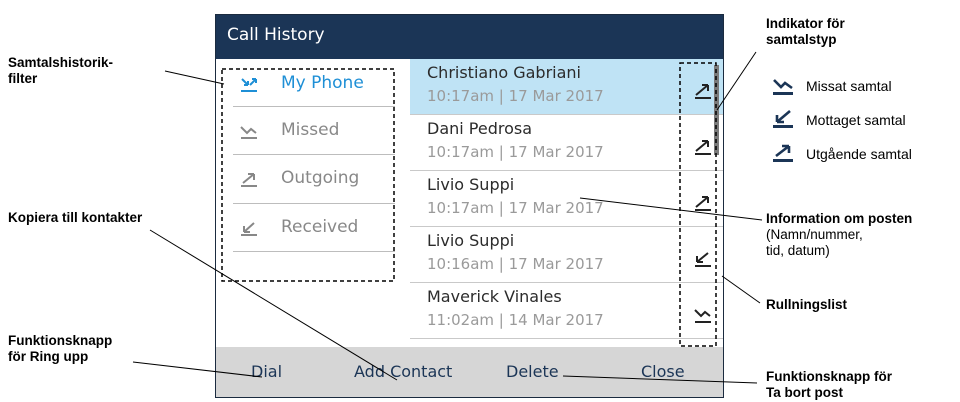 The height and width of the screenshot is (402, 960). Describe the element at coordinates (60, 340) in the screenshot. I see `annotation-line: Funktionsknapp` at that location.